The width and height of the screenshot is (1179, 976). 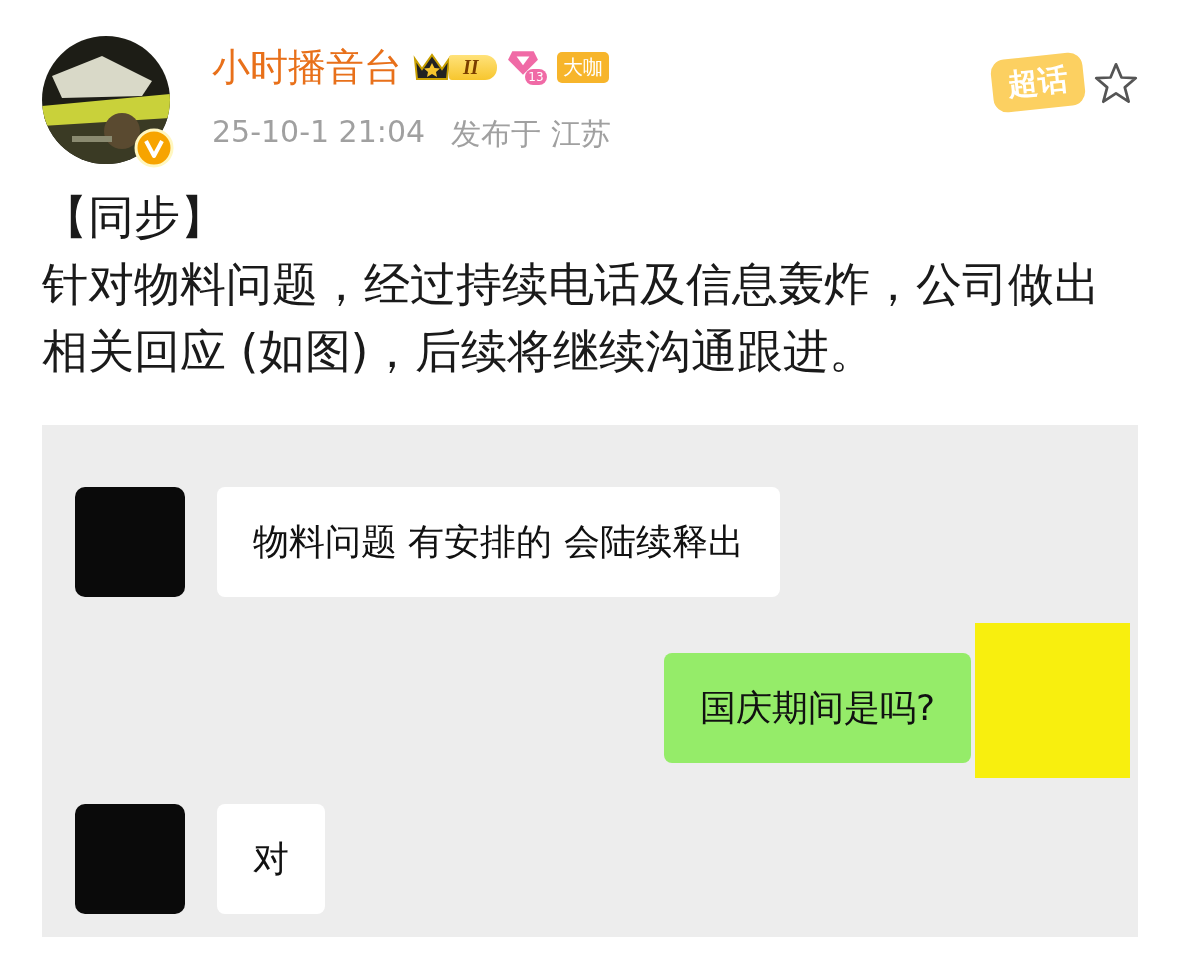 I want to click on message-bubble: 对, so click(x=271, y=859).